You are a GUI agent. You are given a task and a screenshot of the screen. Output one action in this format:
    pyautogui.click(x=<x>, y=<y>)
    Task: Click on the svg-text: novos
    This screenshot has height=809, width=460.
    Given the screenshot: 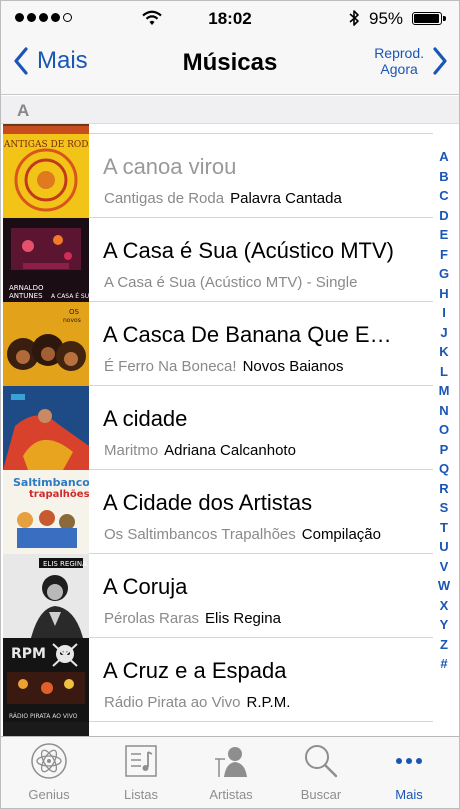 What is the action you would take?
    pyautogui.click(x=72, y=320)
    